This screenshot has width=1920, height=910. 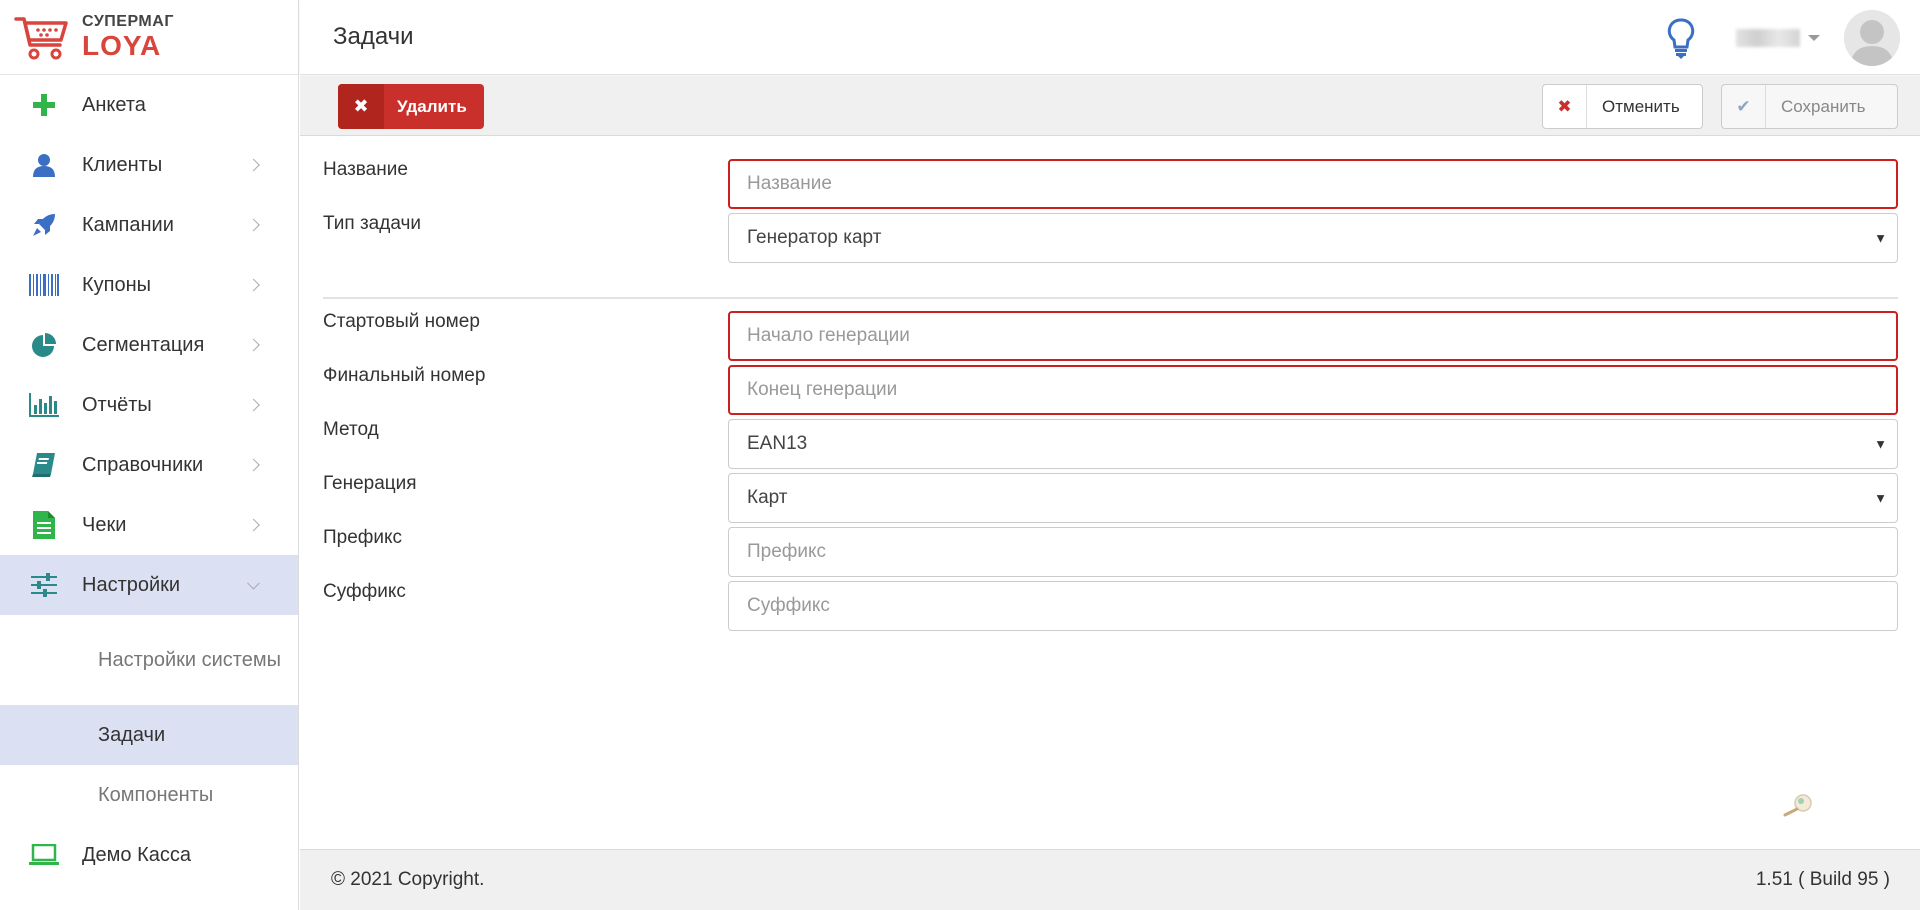 What do you see at coordinates (1110, 879) in the screenshot?
I see `footer: © 2021 Copyright. 1.51 ( Build 95 )` at bounding box center [1110, 879].